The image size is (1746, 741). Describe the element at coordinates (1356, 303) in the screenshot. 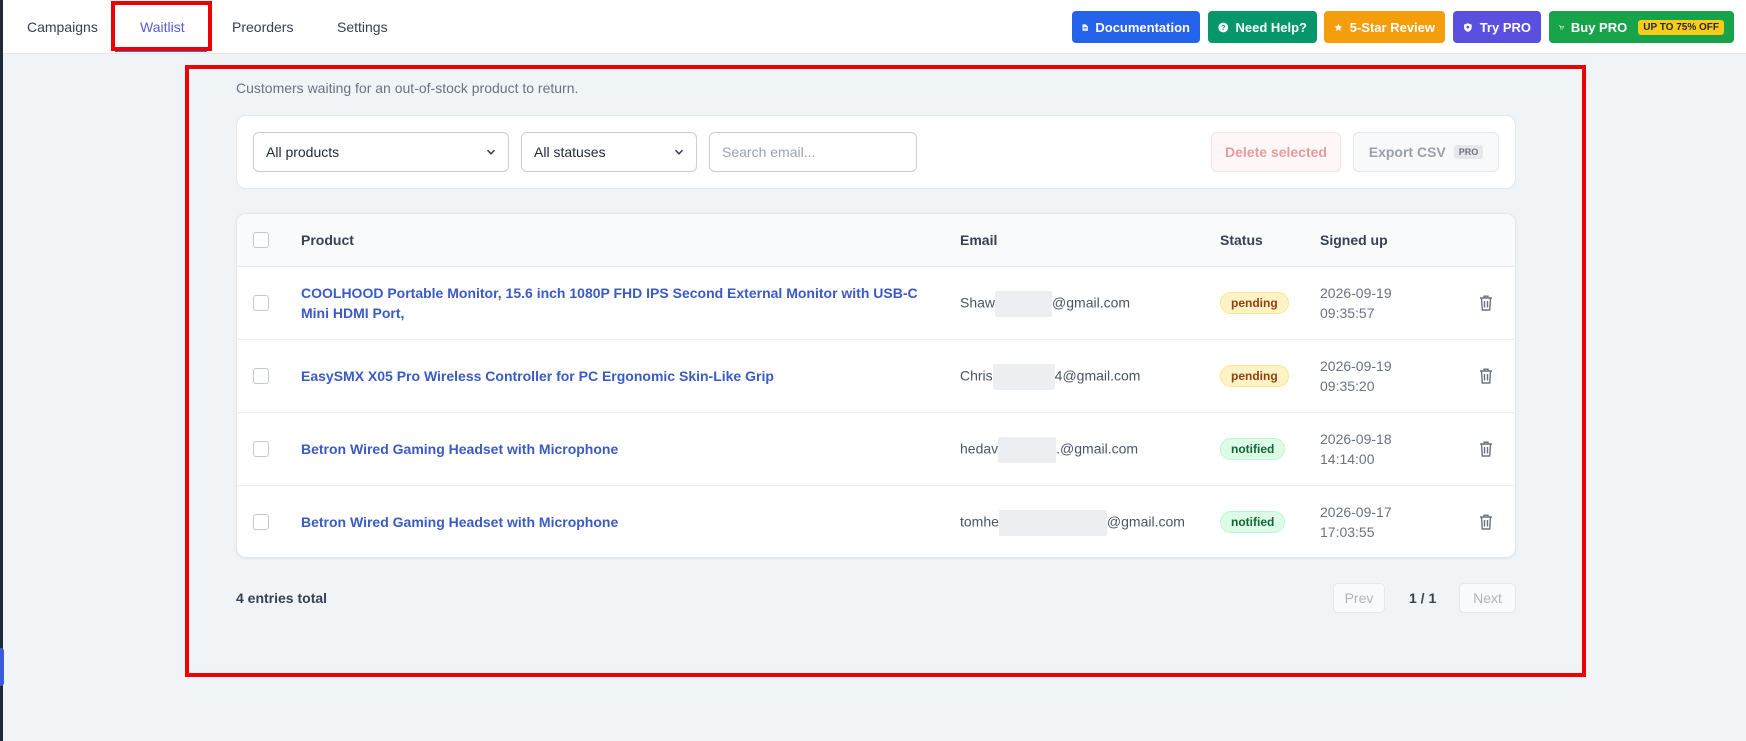

I see `signup-datetime: 2026-09-19 09:35:57` at that location.